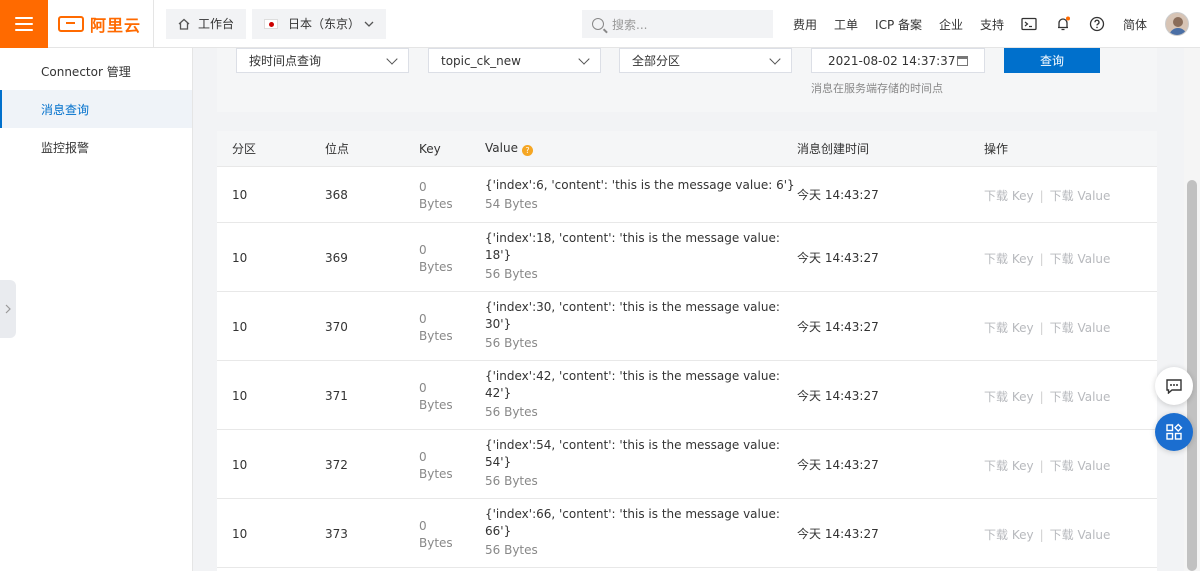 Image resolution: width=1200 pixels, height=571 pixels. Describe the element at coordinates (846, 24) in the screenshot. I see `nav-link-tickets: 工单` at that location.